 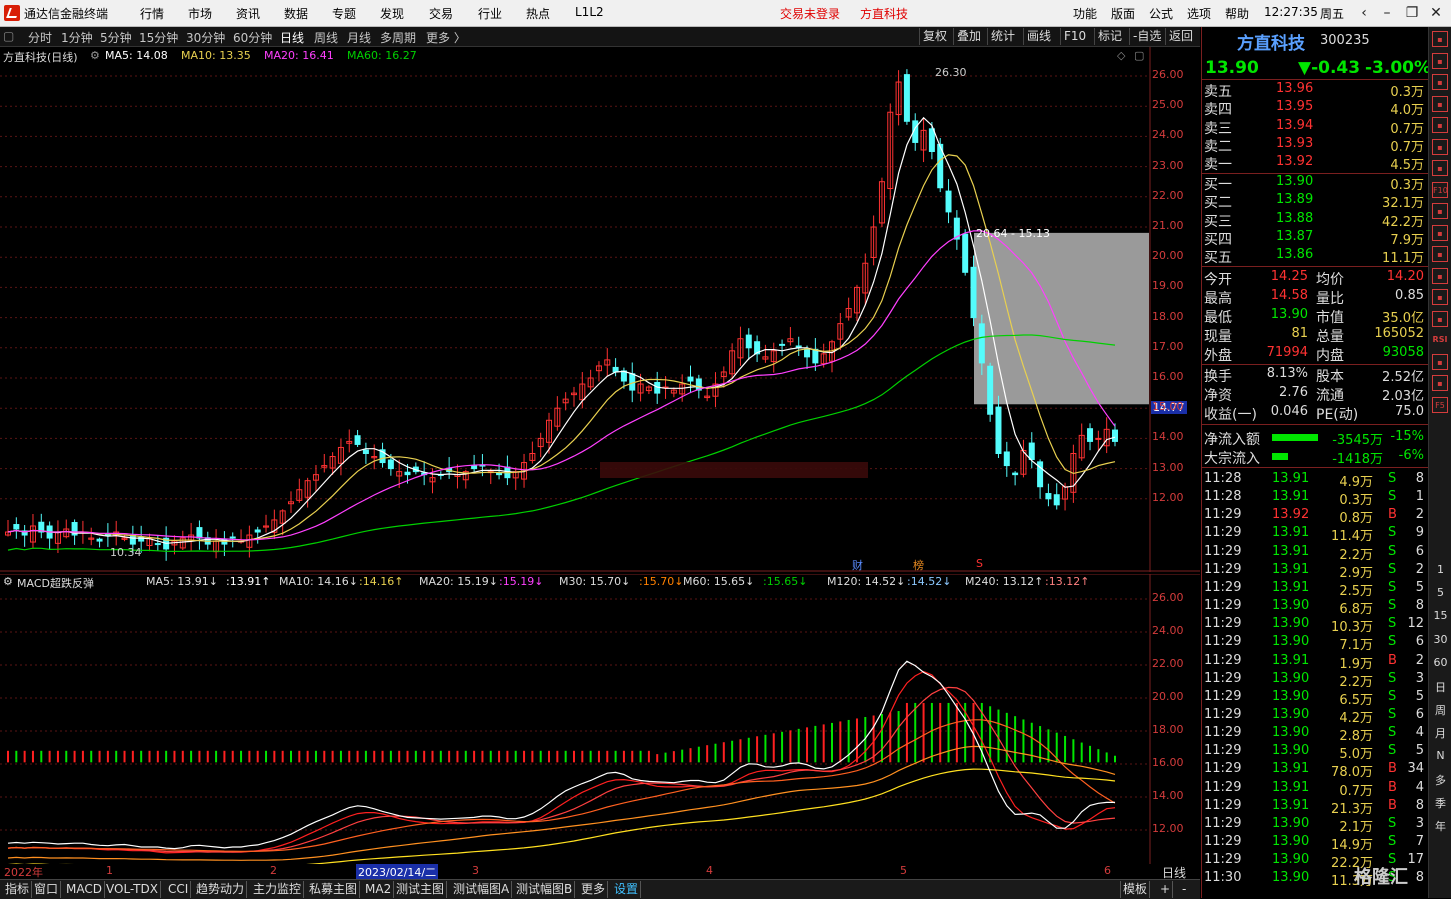 What do you see at coordinates (248, 13) in the screenshot?
I see `menu-news: 资讯` at bounding box center [248, 13].